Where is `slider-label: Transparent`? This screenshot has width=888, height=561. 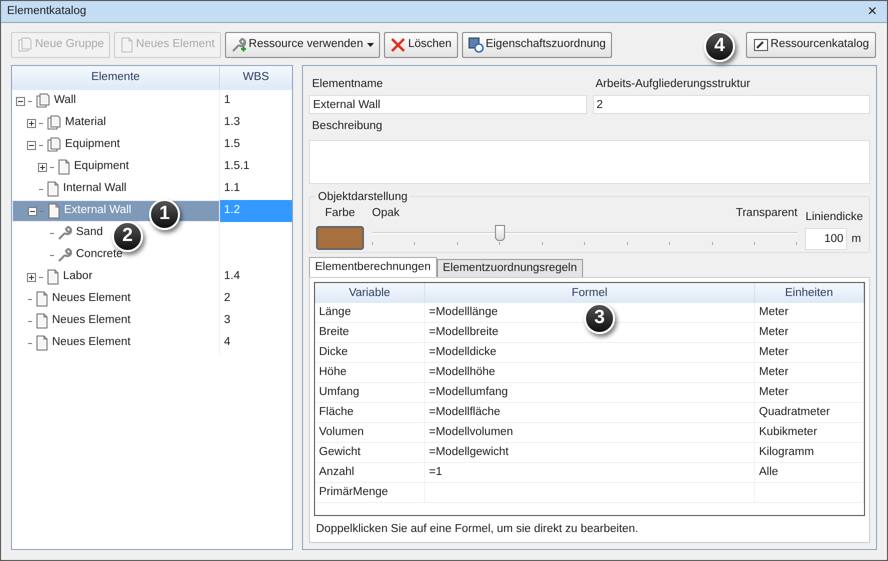 slider-label: Transparent is located at coordinates (767, 213).